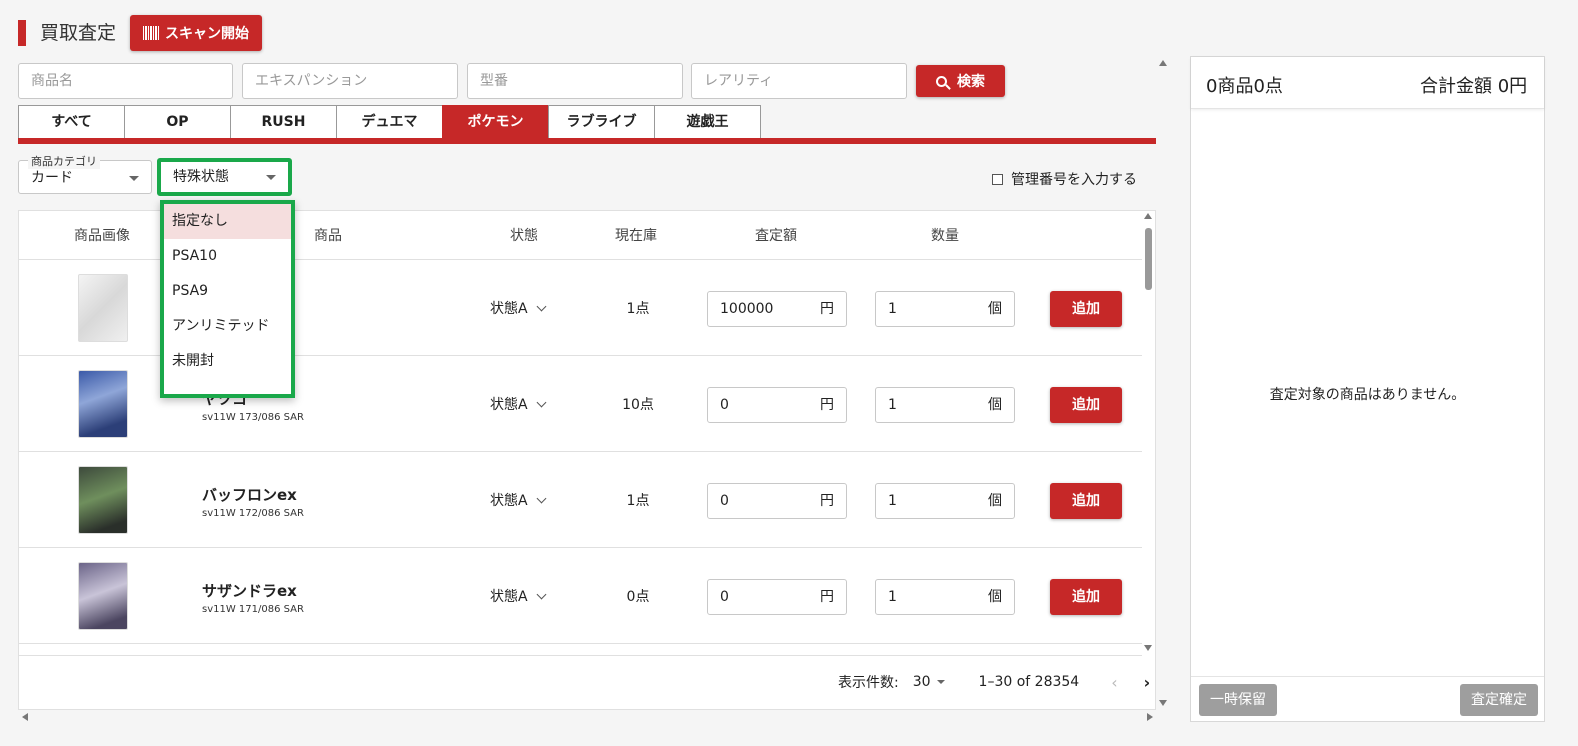 The image size is (1578, 746). I want to click on header-quantity: 数量, so click(945, 236).